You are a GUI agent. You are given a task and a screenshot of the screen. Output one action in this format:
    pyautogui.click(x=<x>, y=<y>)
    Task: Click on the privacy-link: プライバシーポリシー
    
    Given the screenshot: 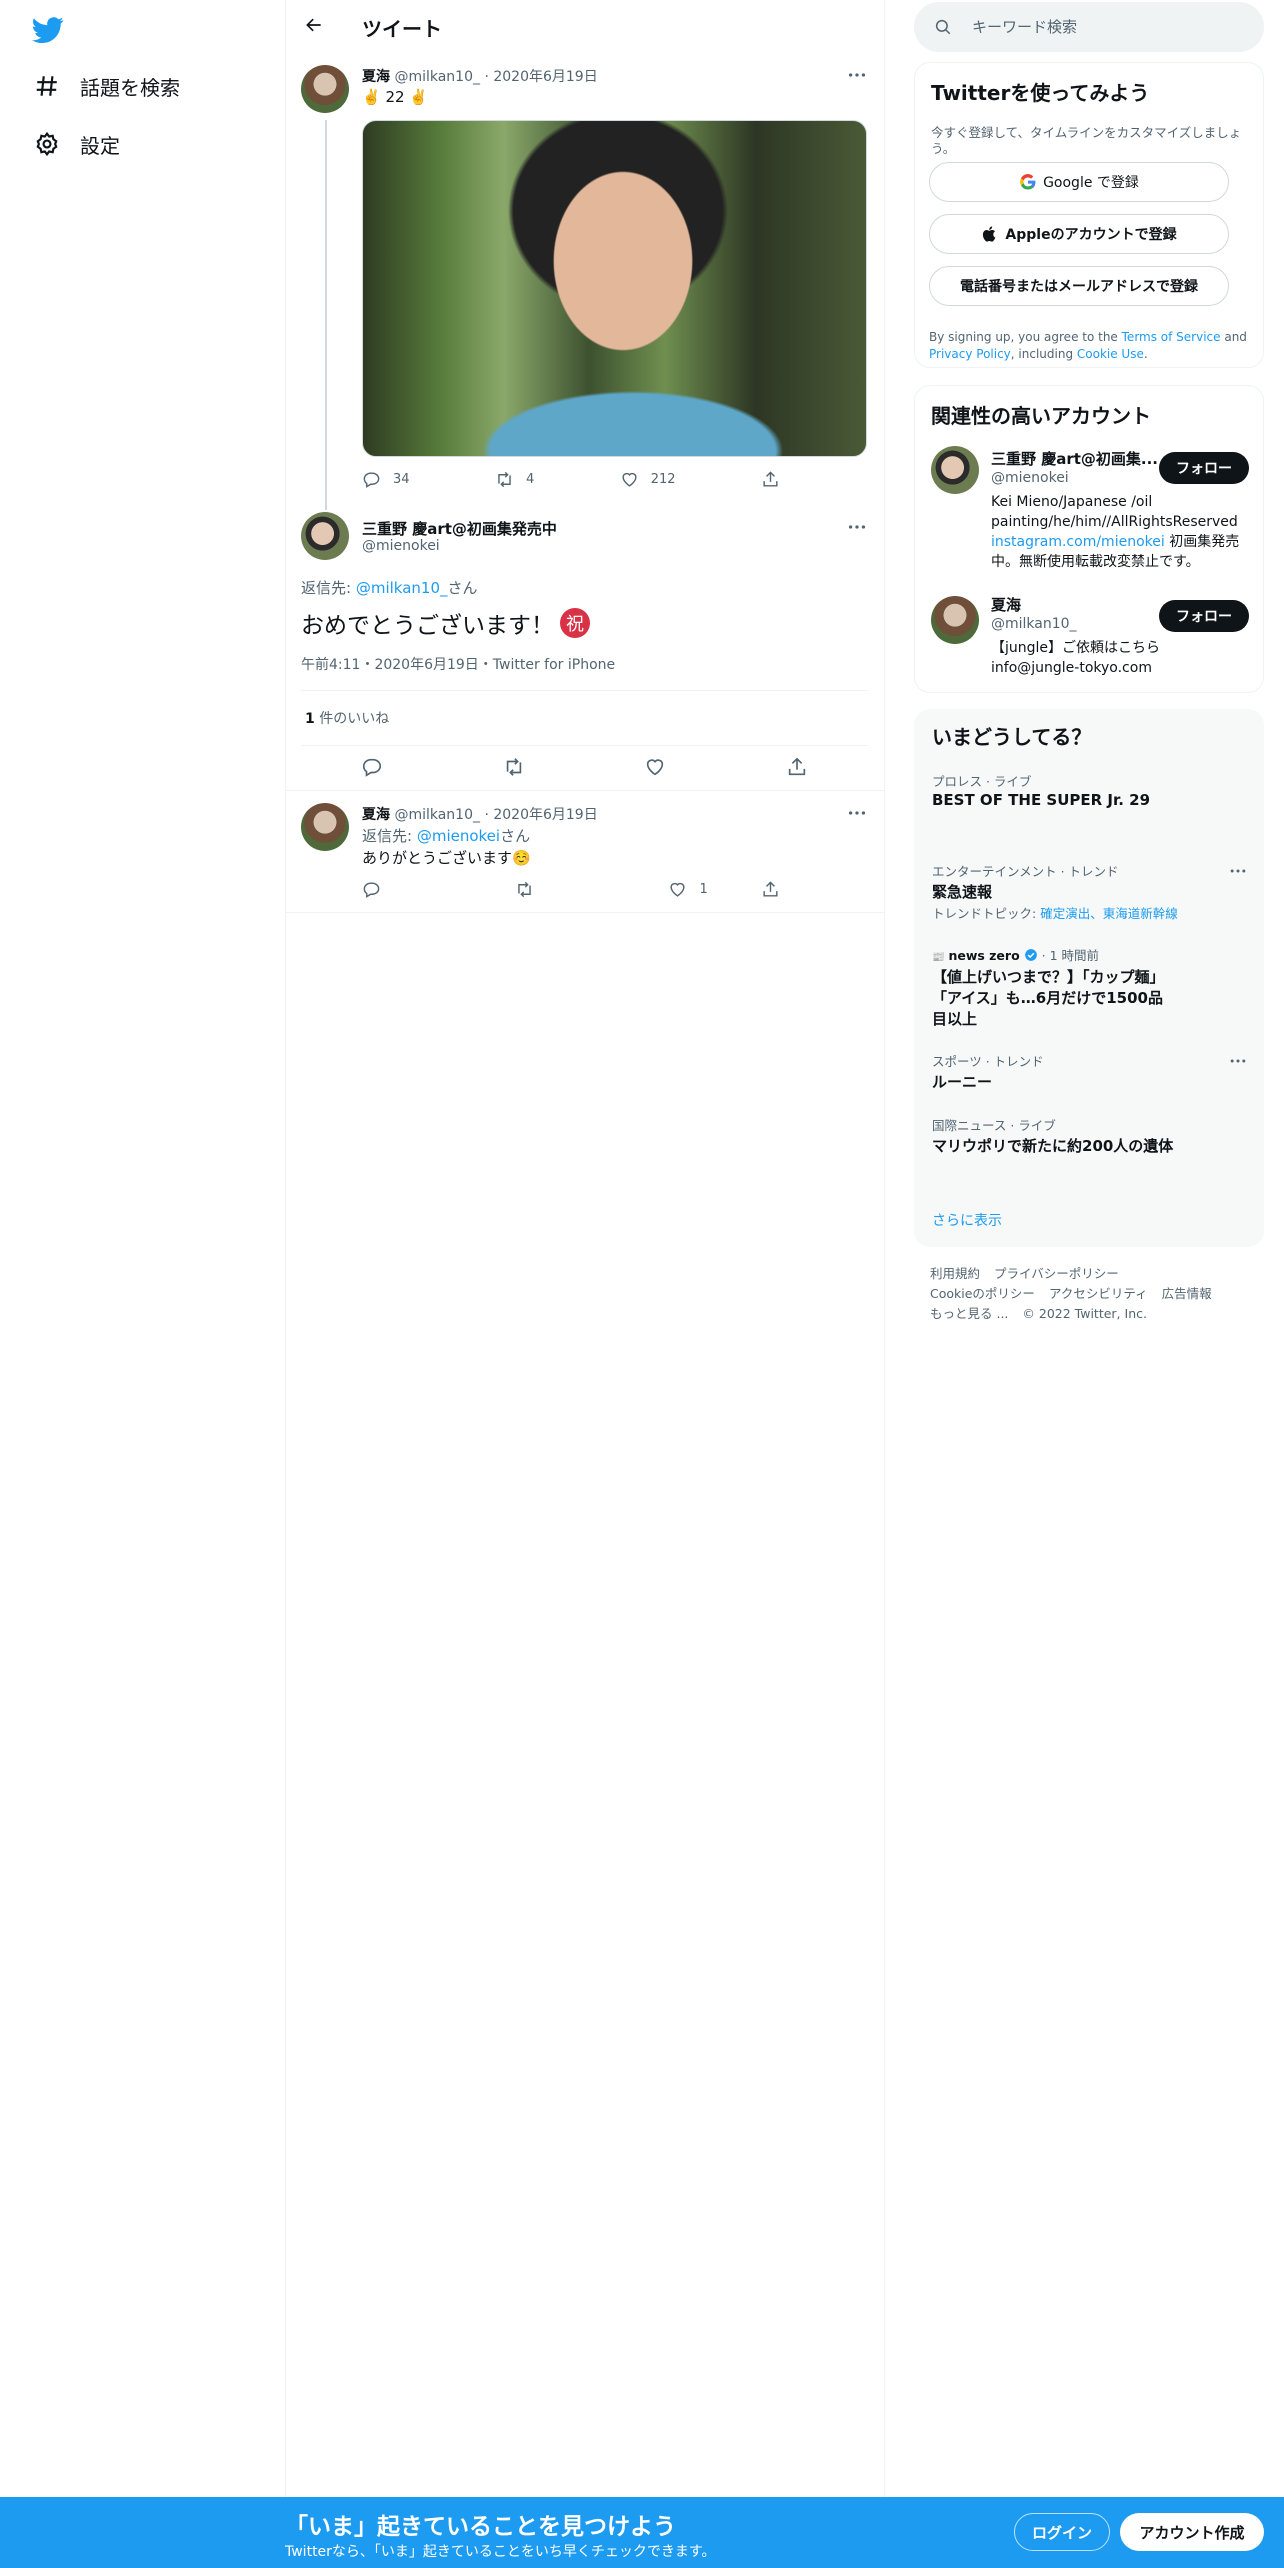 What is the action you would take?
    pyautogui.click(x=1056, y=1273)
    